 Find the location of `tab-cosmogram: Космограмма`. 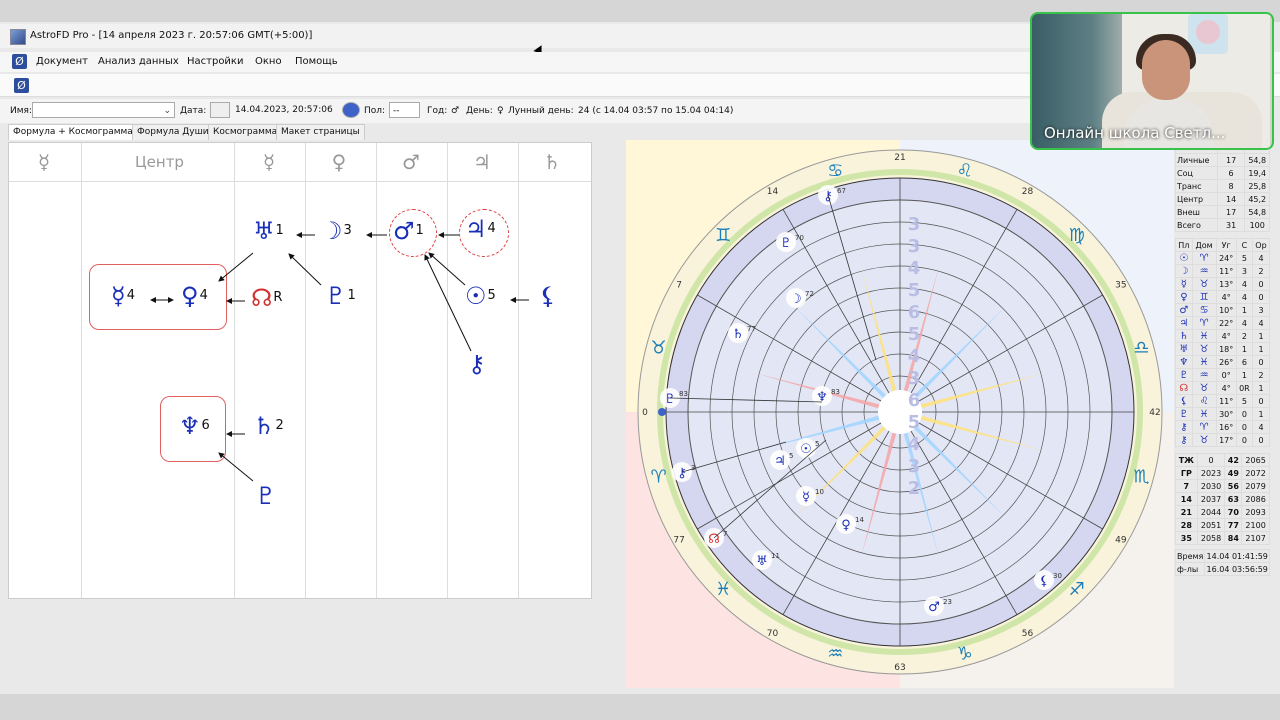

tab-cosmogram: Космограмма is located at coordinates (245, 132).